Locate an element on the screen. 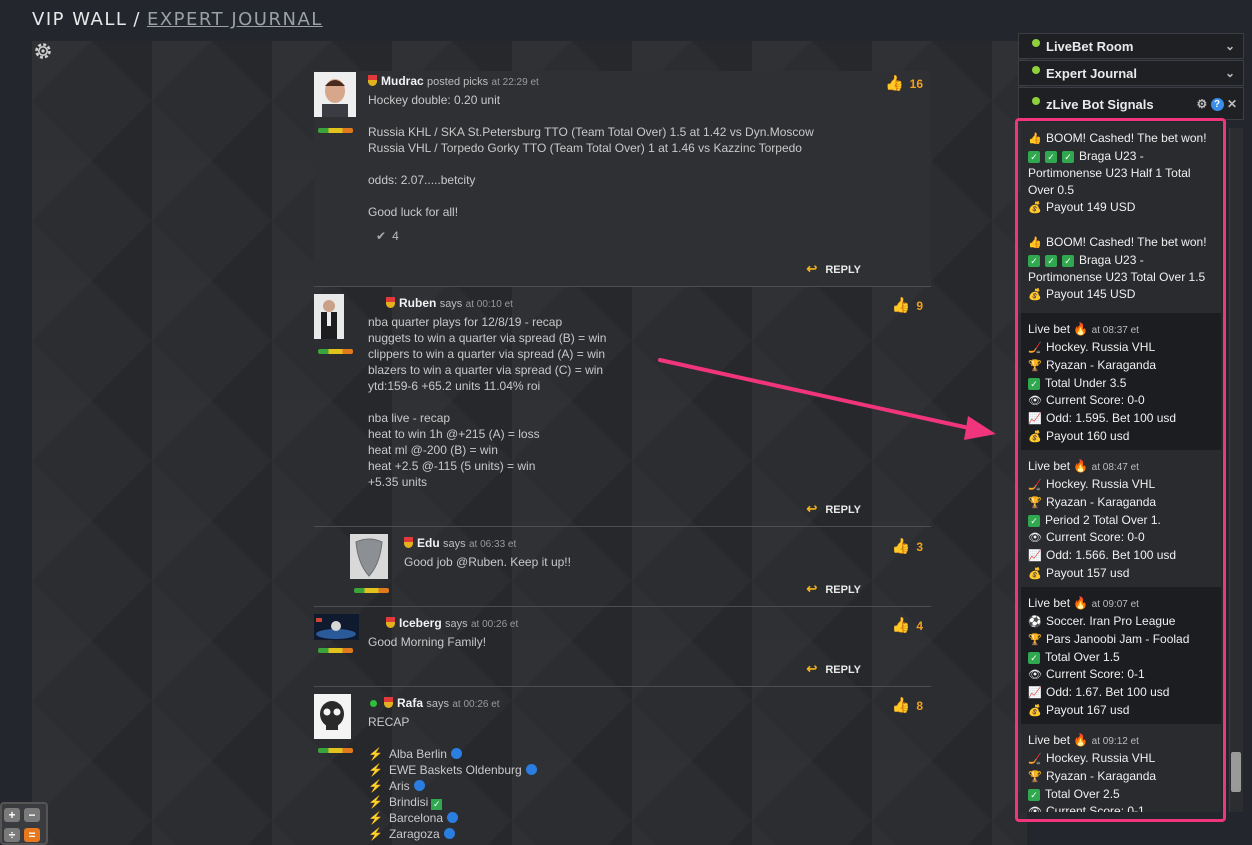 This screenshot has width=1252, height=845. divide-key: ÷ is located at coordinates (12, 835).